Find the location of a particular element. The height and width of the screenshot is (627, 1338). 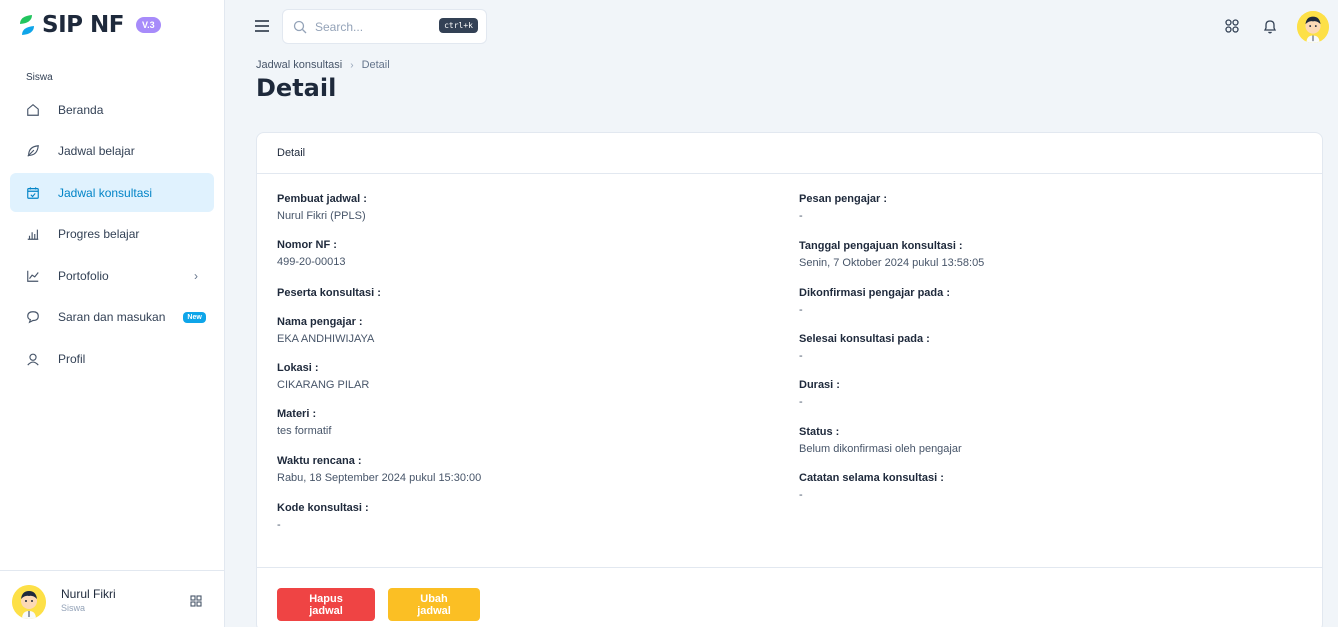

sidebar-item-progres-belajar: Progres belajar is located at coordinates (112, 234).